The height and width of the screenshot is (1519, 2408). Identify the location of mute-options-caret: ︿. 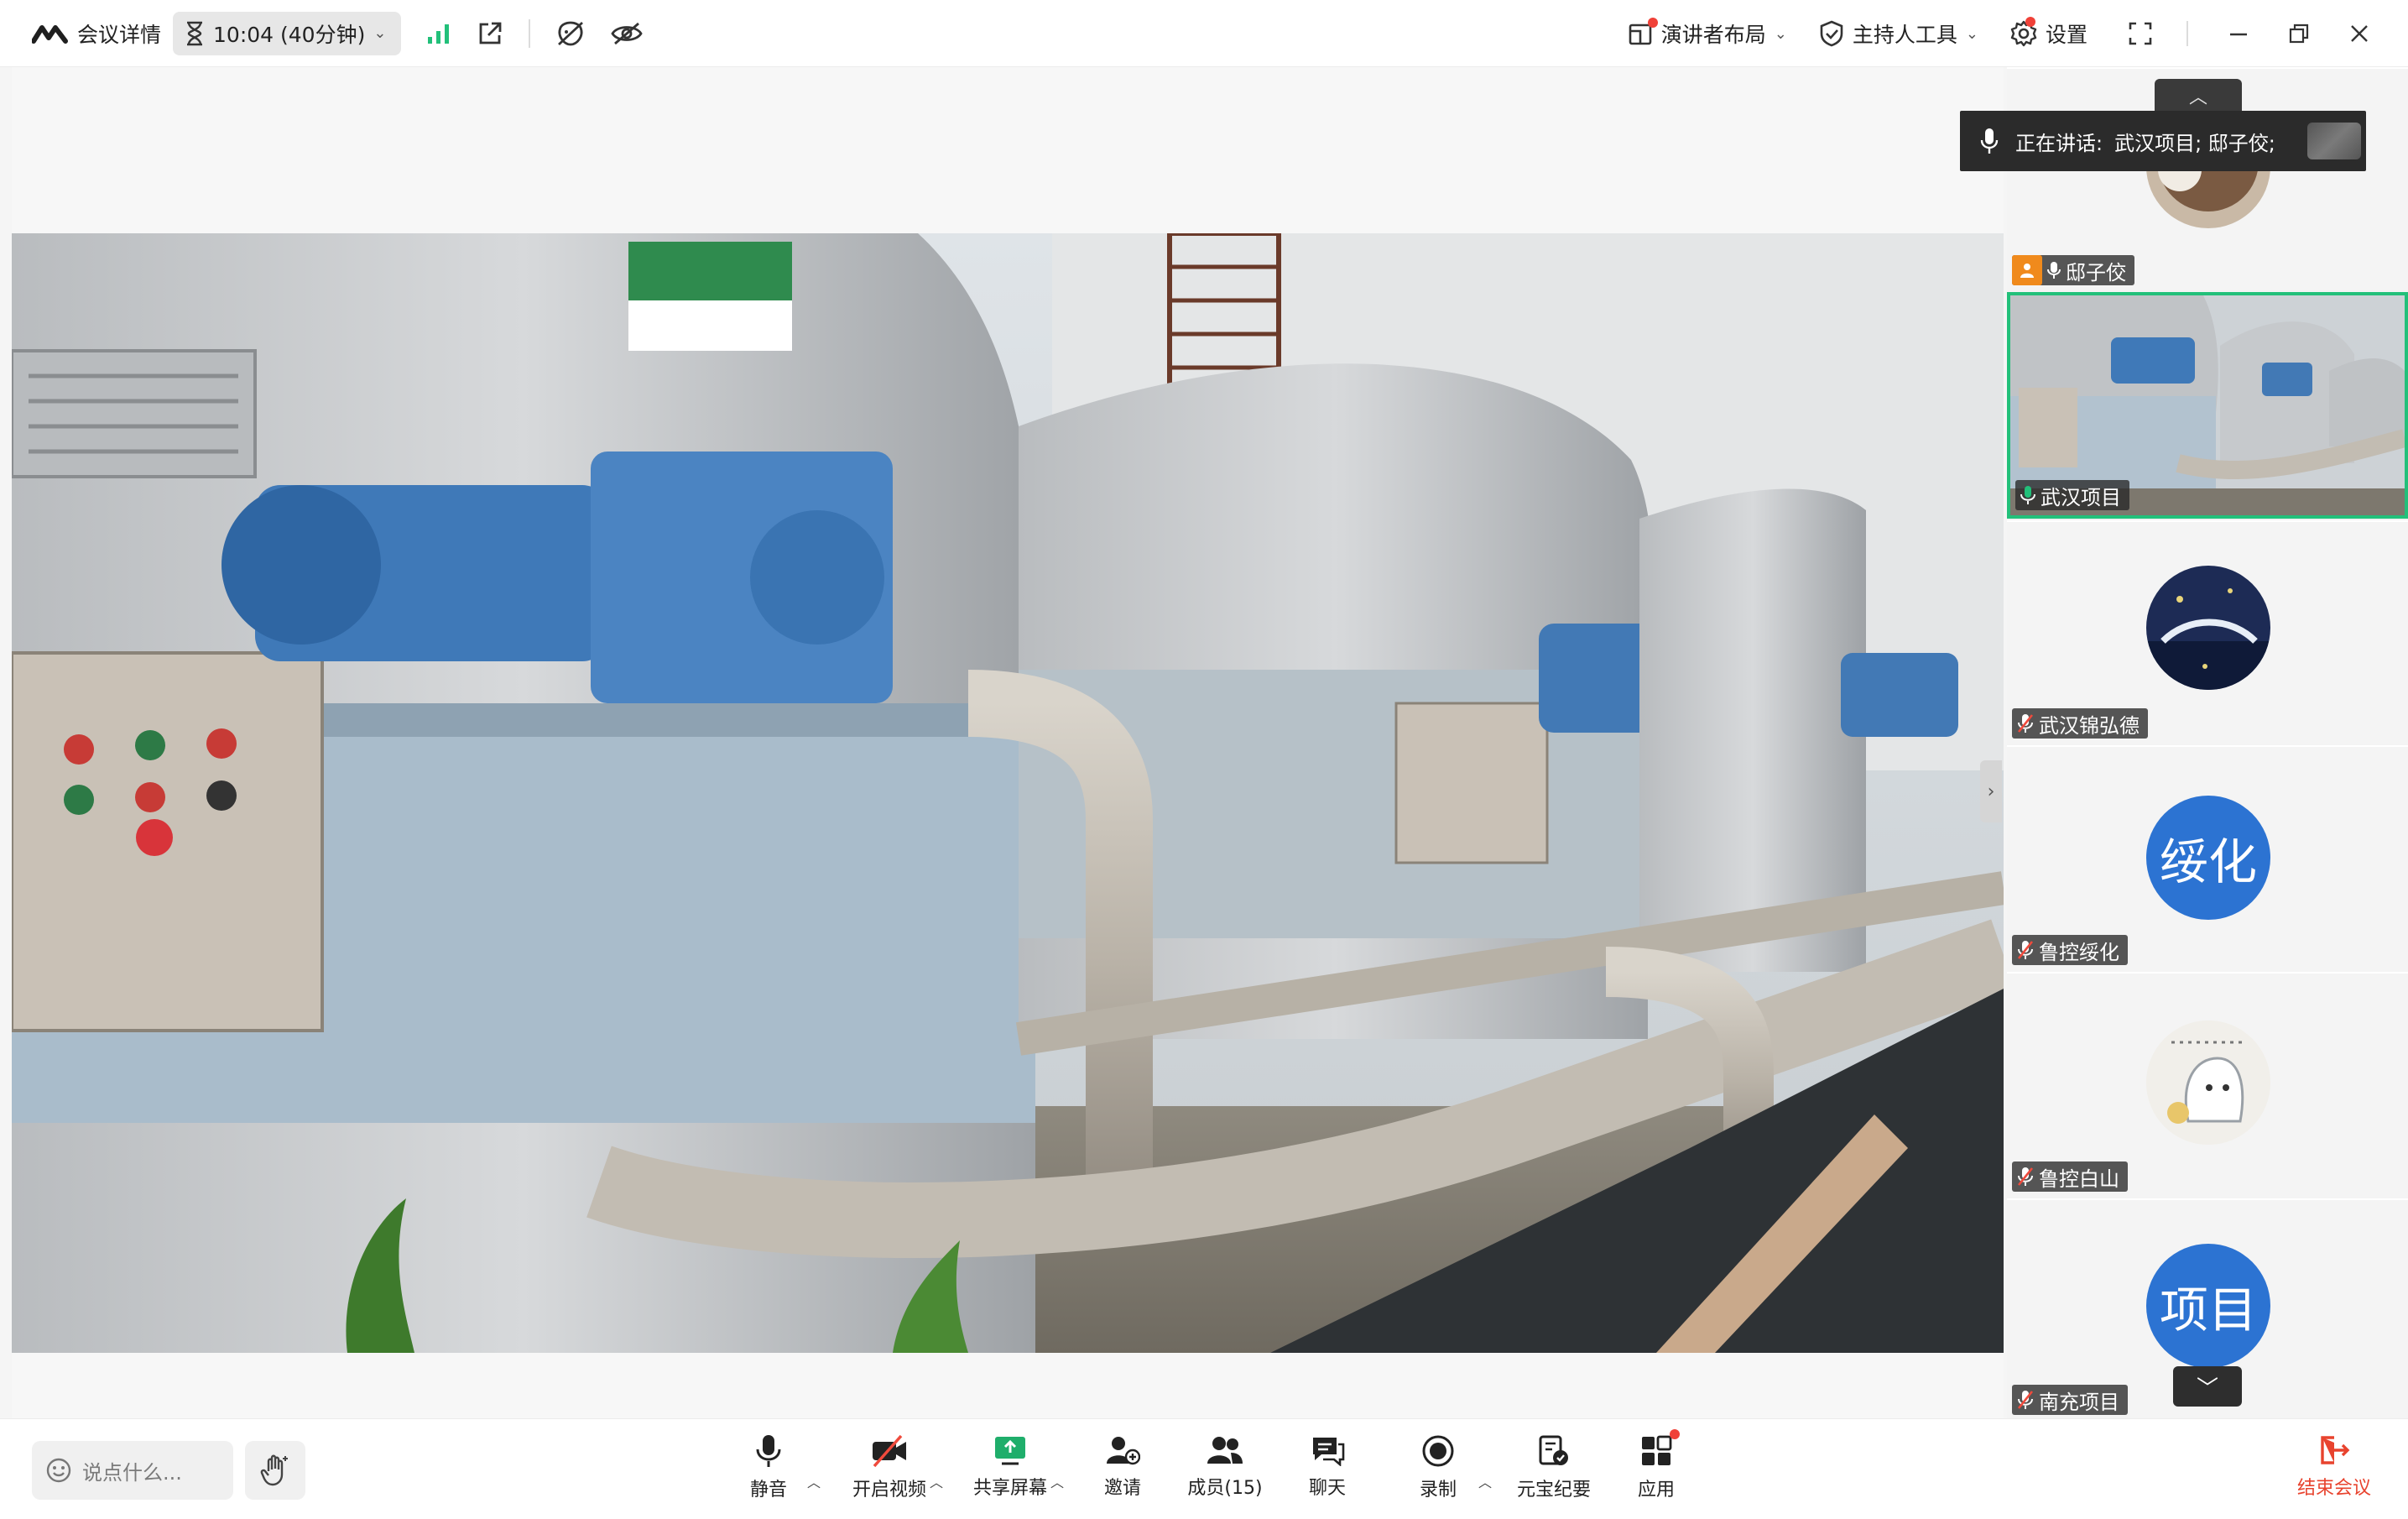
(814, 1481).